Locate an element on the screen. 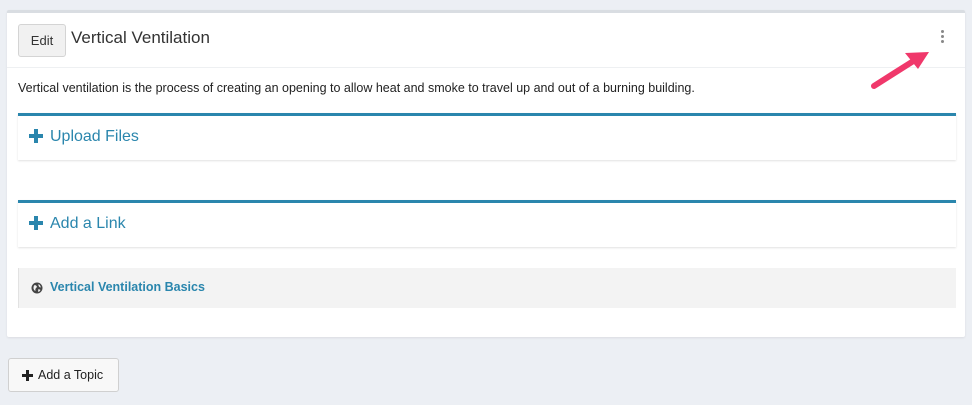  add-link-label: Add a Link is located at coordinates (88, 223).